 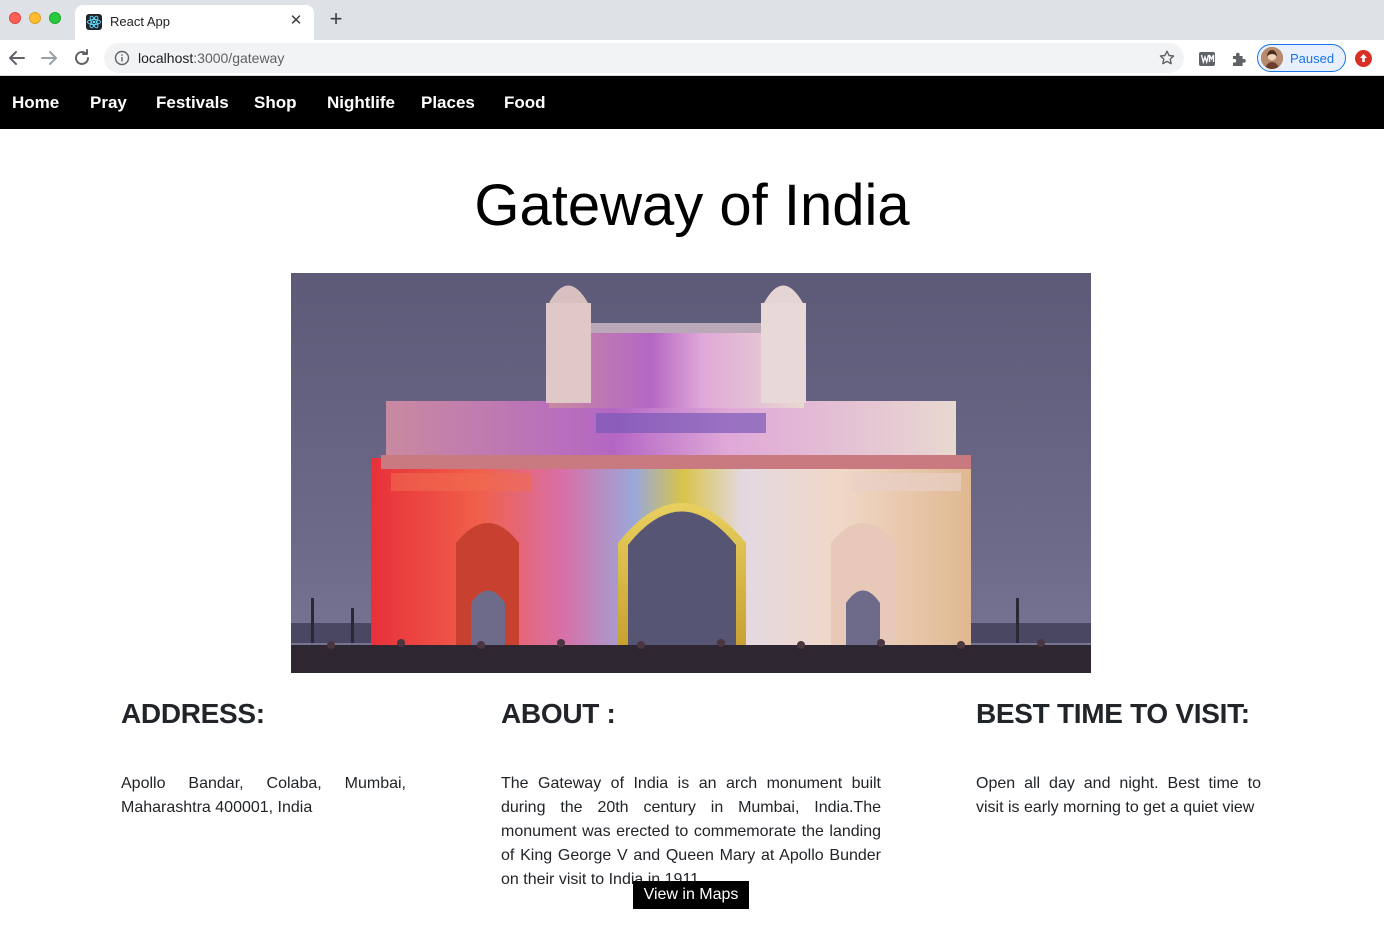 What do you see at coordinates (525, 103) in the screenshot?
I see `nav-link-food: Food` at bounding box center [525, 103].